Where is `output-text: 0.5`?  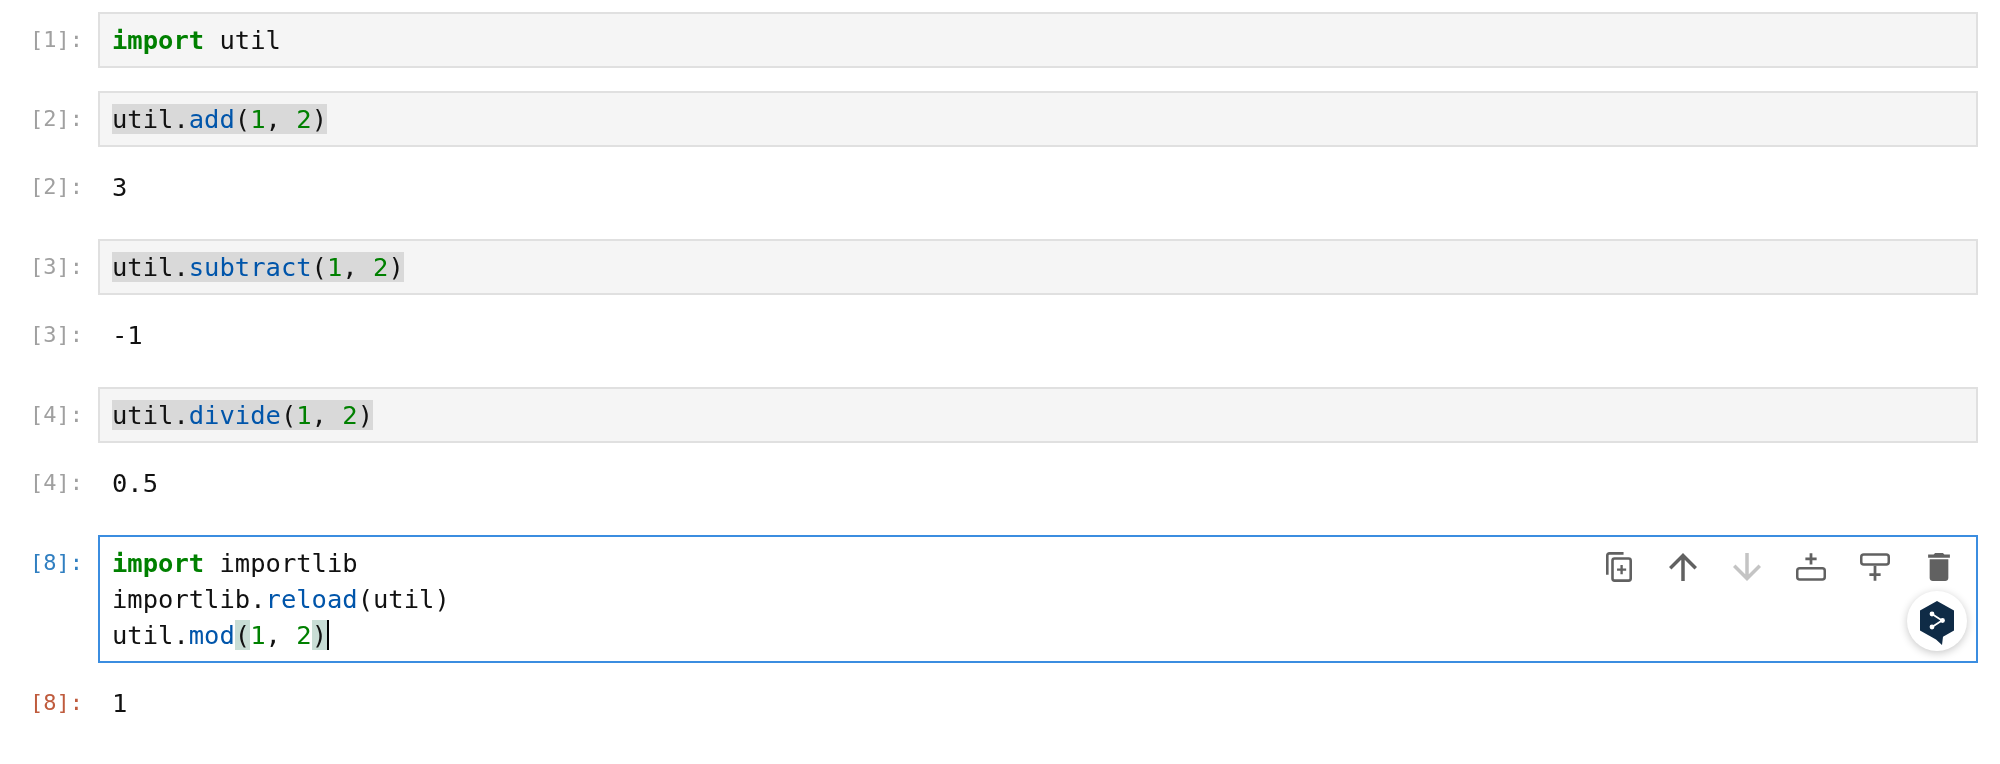
output-text: 0.5 is located at coordinates (135, 483).